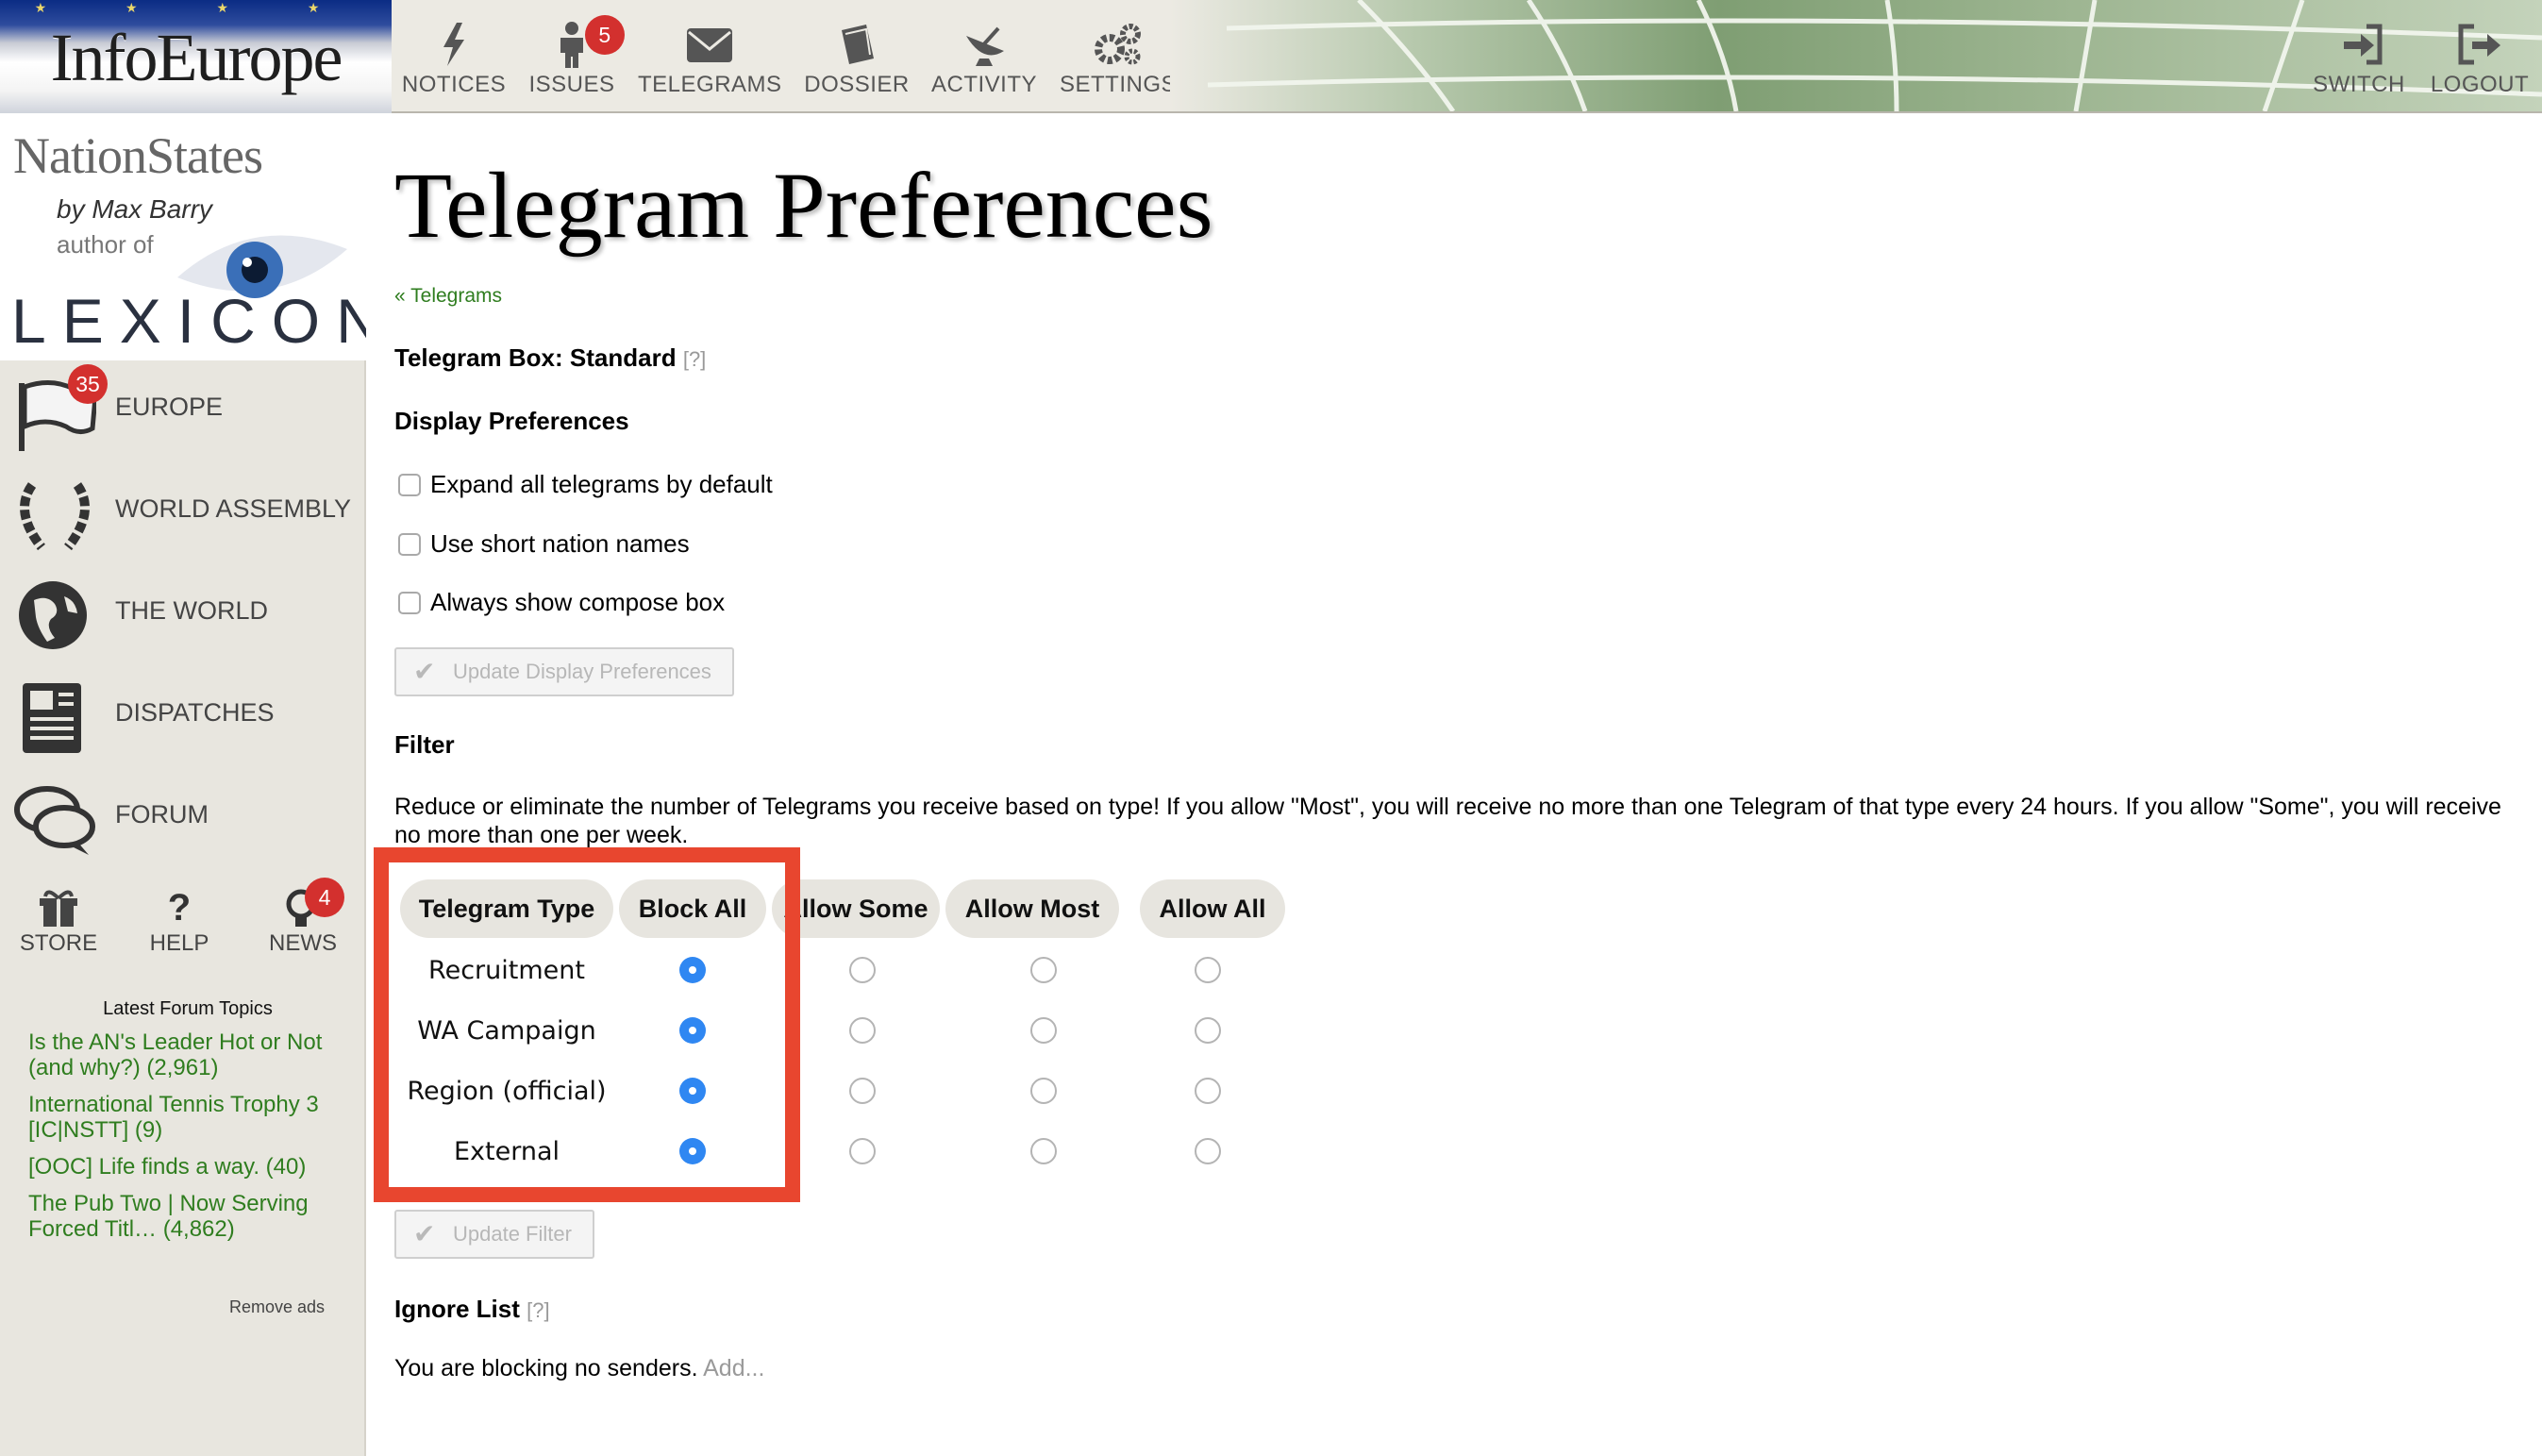 This screenshot has width=2542, height=1456. I want to click on forum-topic-link: [OOC] Life finds a way. (40), so click(184, 1167).